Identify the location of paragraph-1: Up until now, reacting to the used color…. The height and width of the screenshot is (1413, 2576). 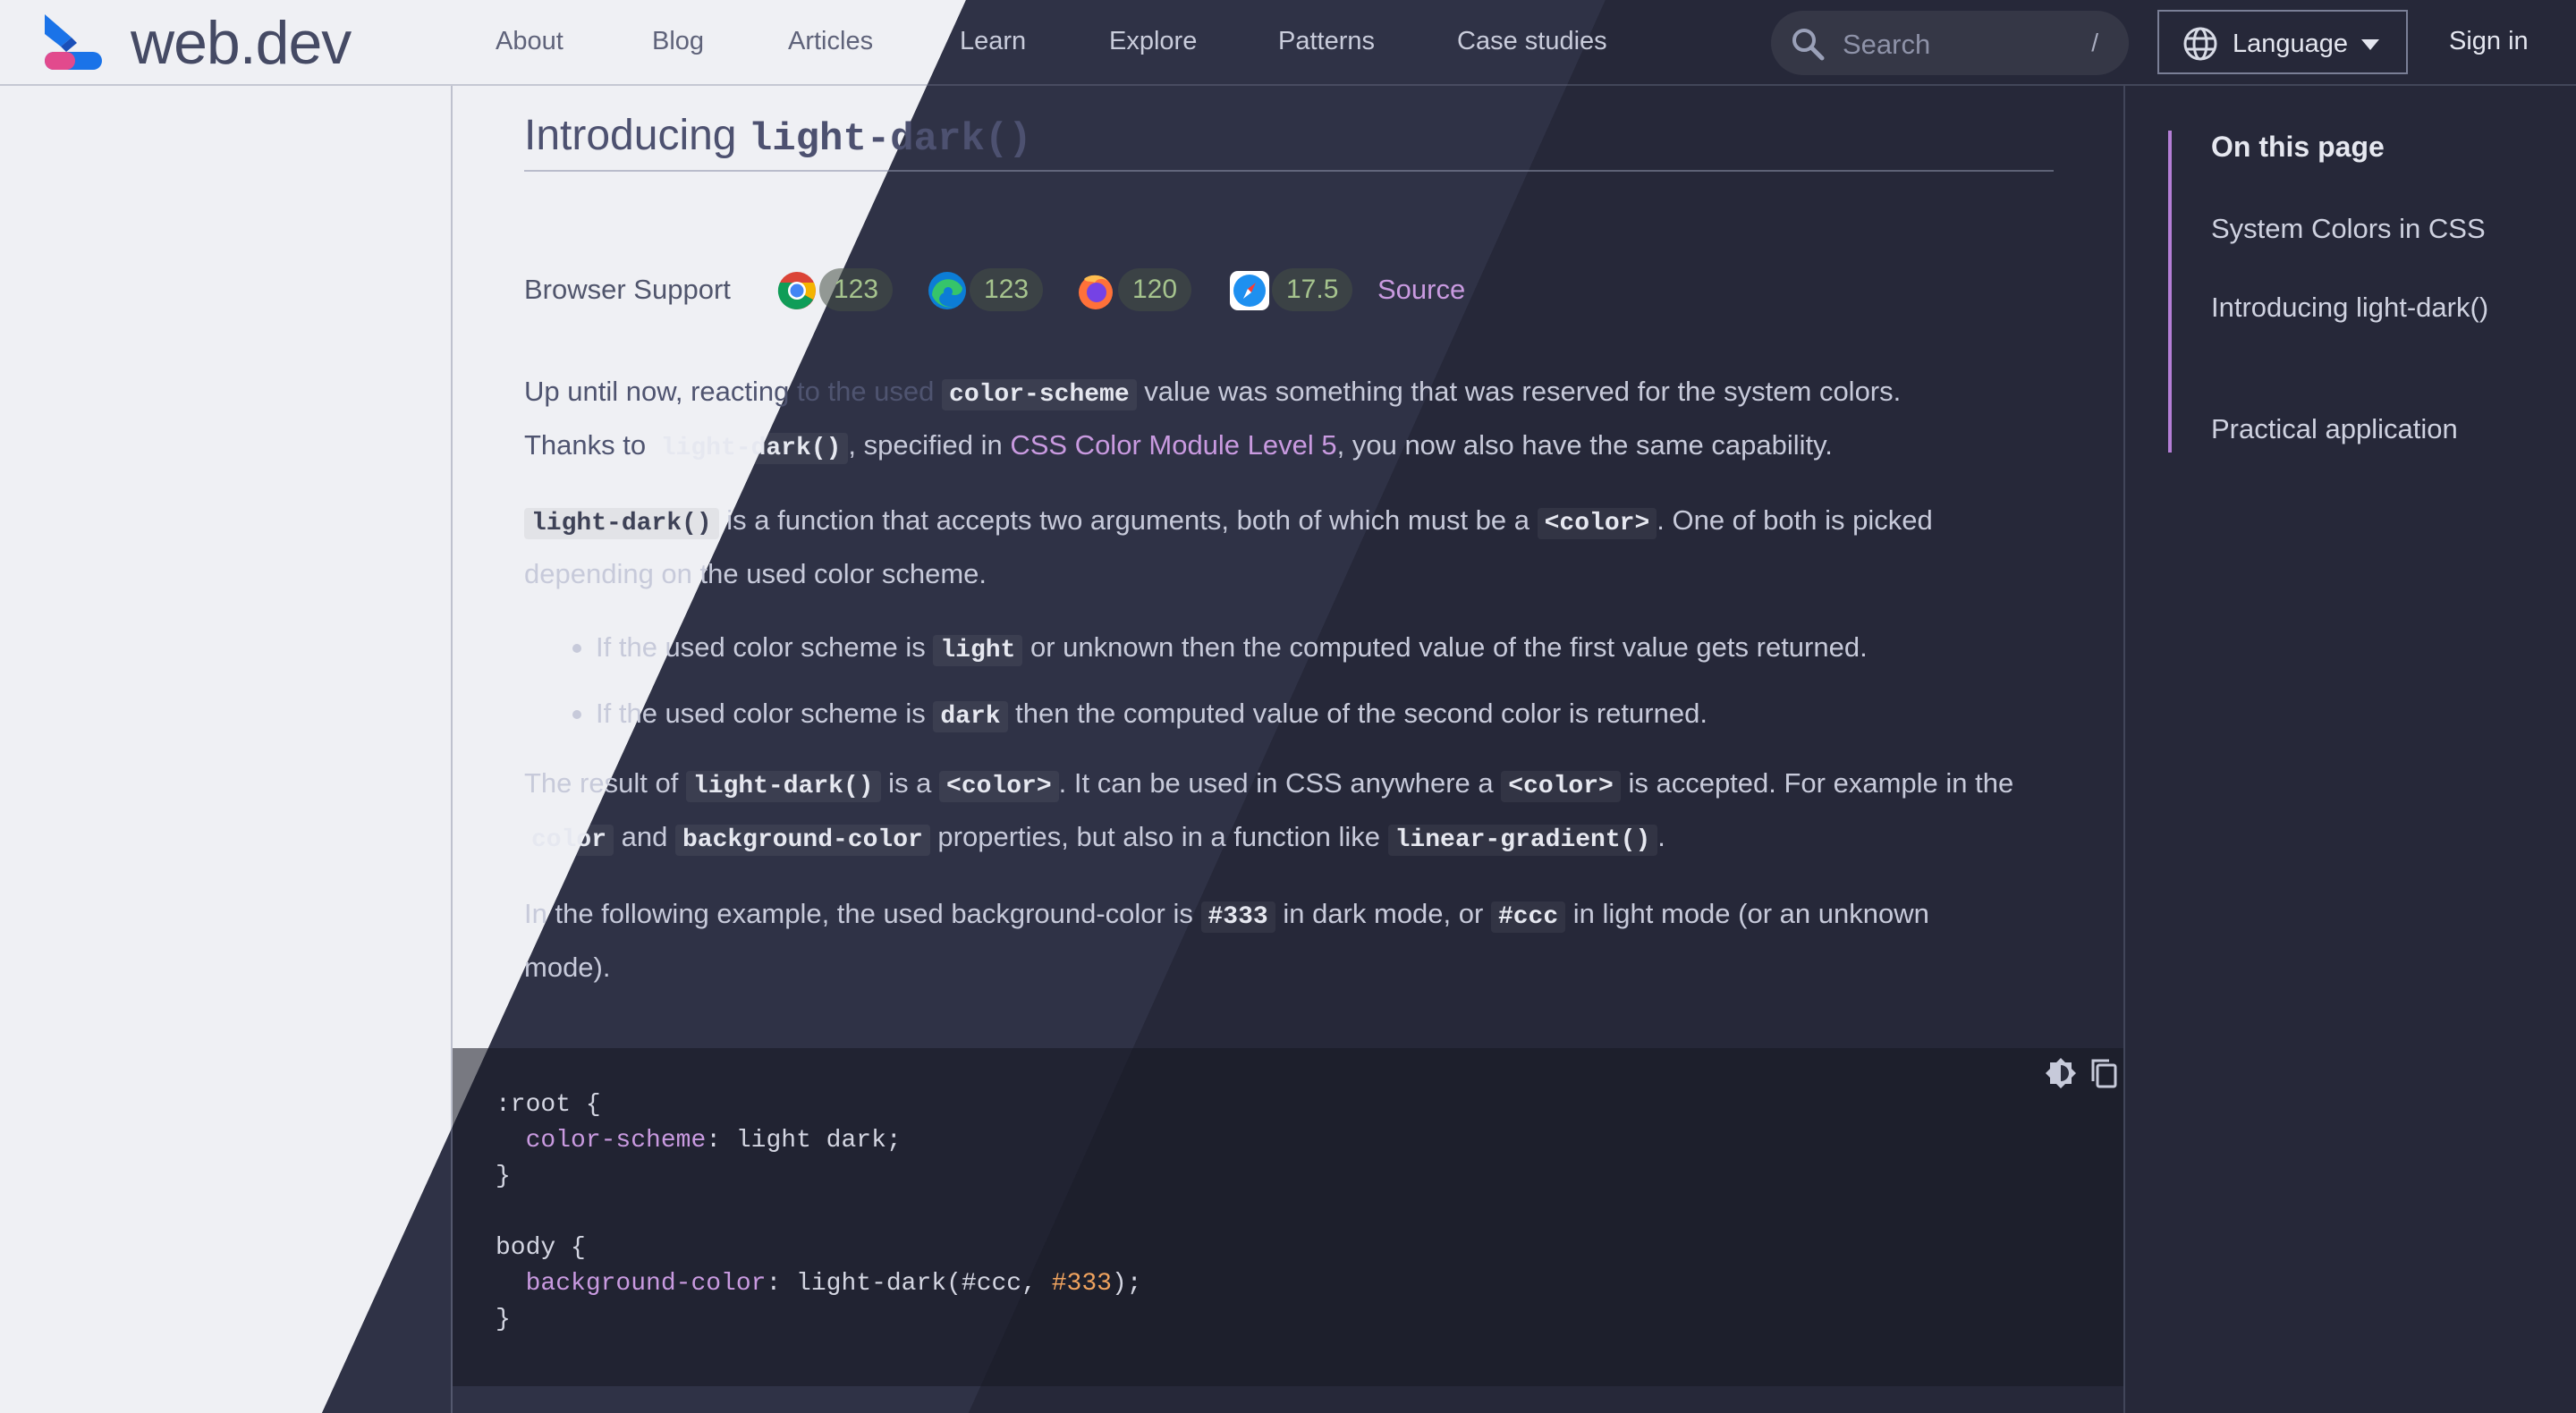
(1293, 420).